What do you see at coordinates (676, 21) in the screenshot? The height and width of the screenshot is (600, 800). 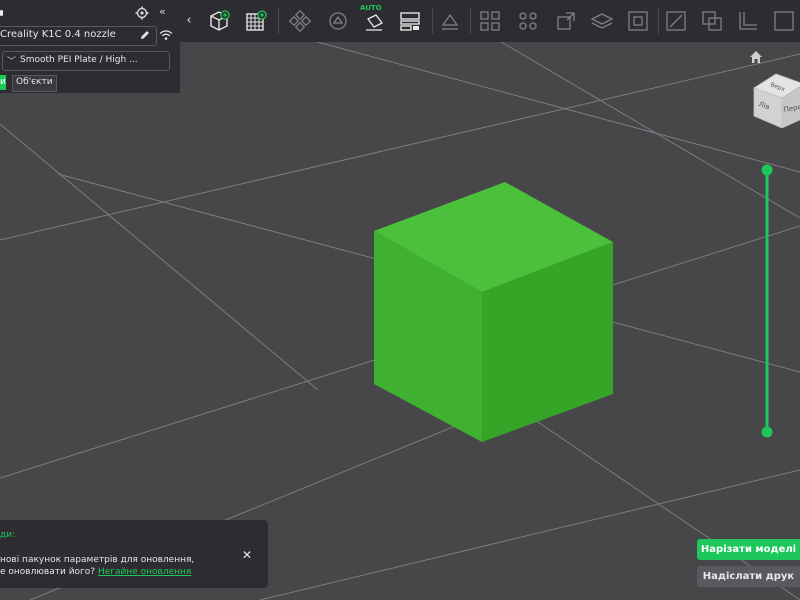 I see `cut-button` at bounding box center [676, 21].